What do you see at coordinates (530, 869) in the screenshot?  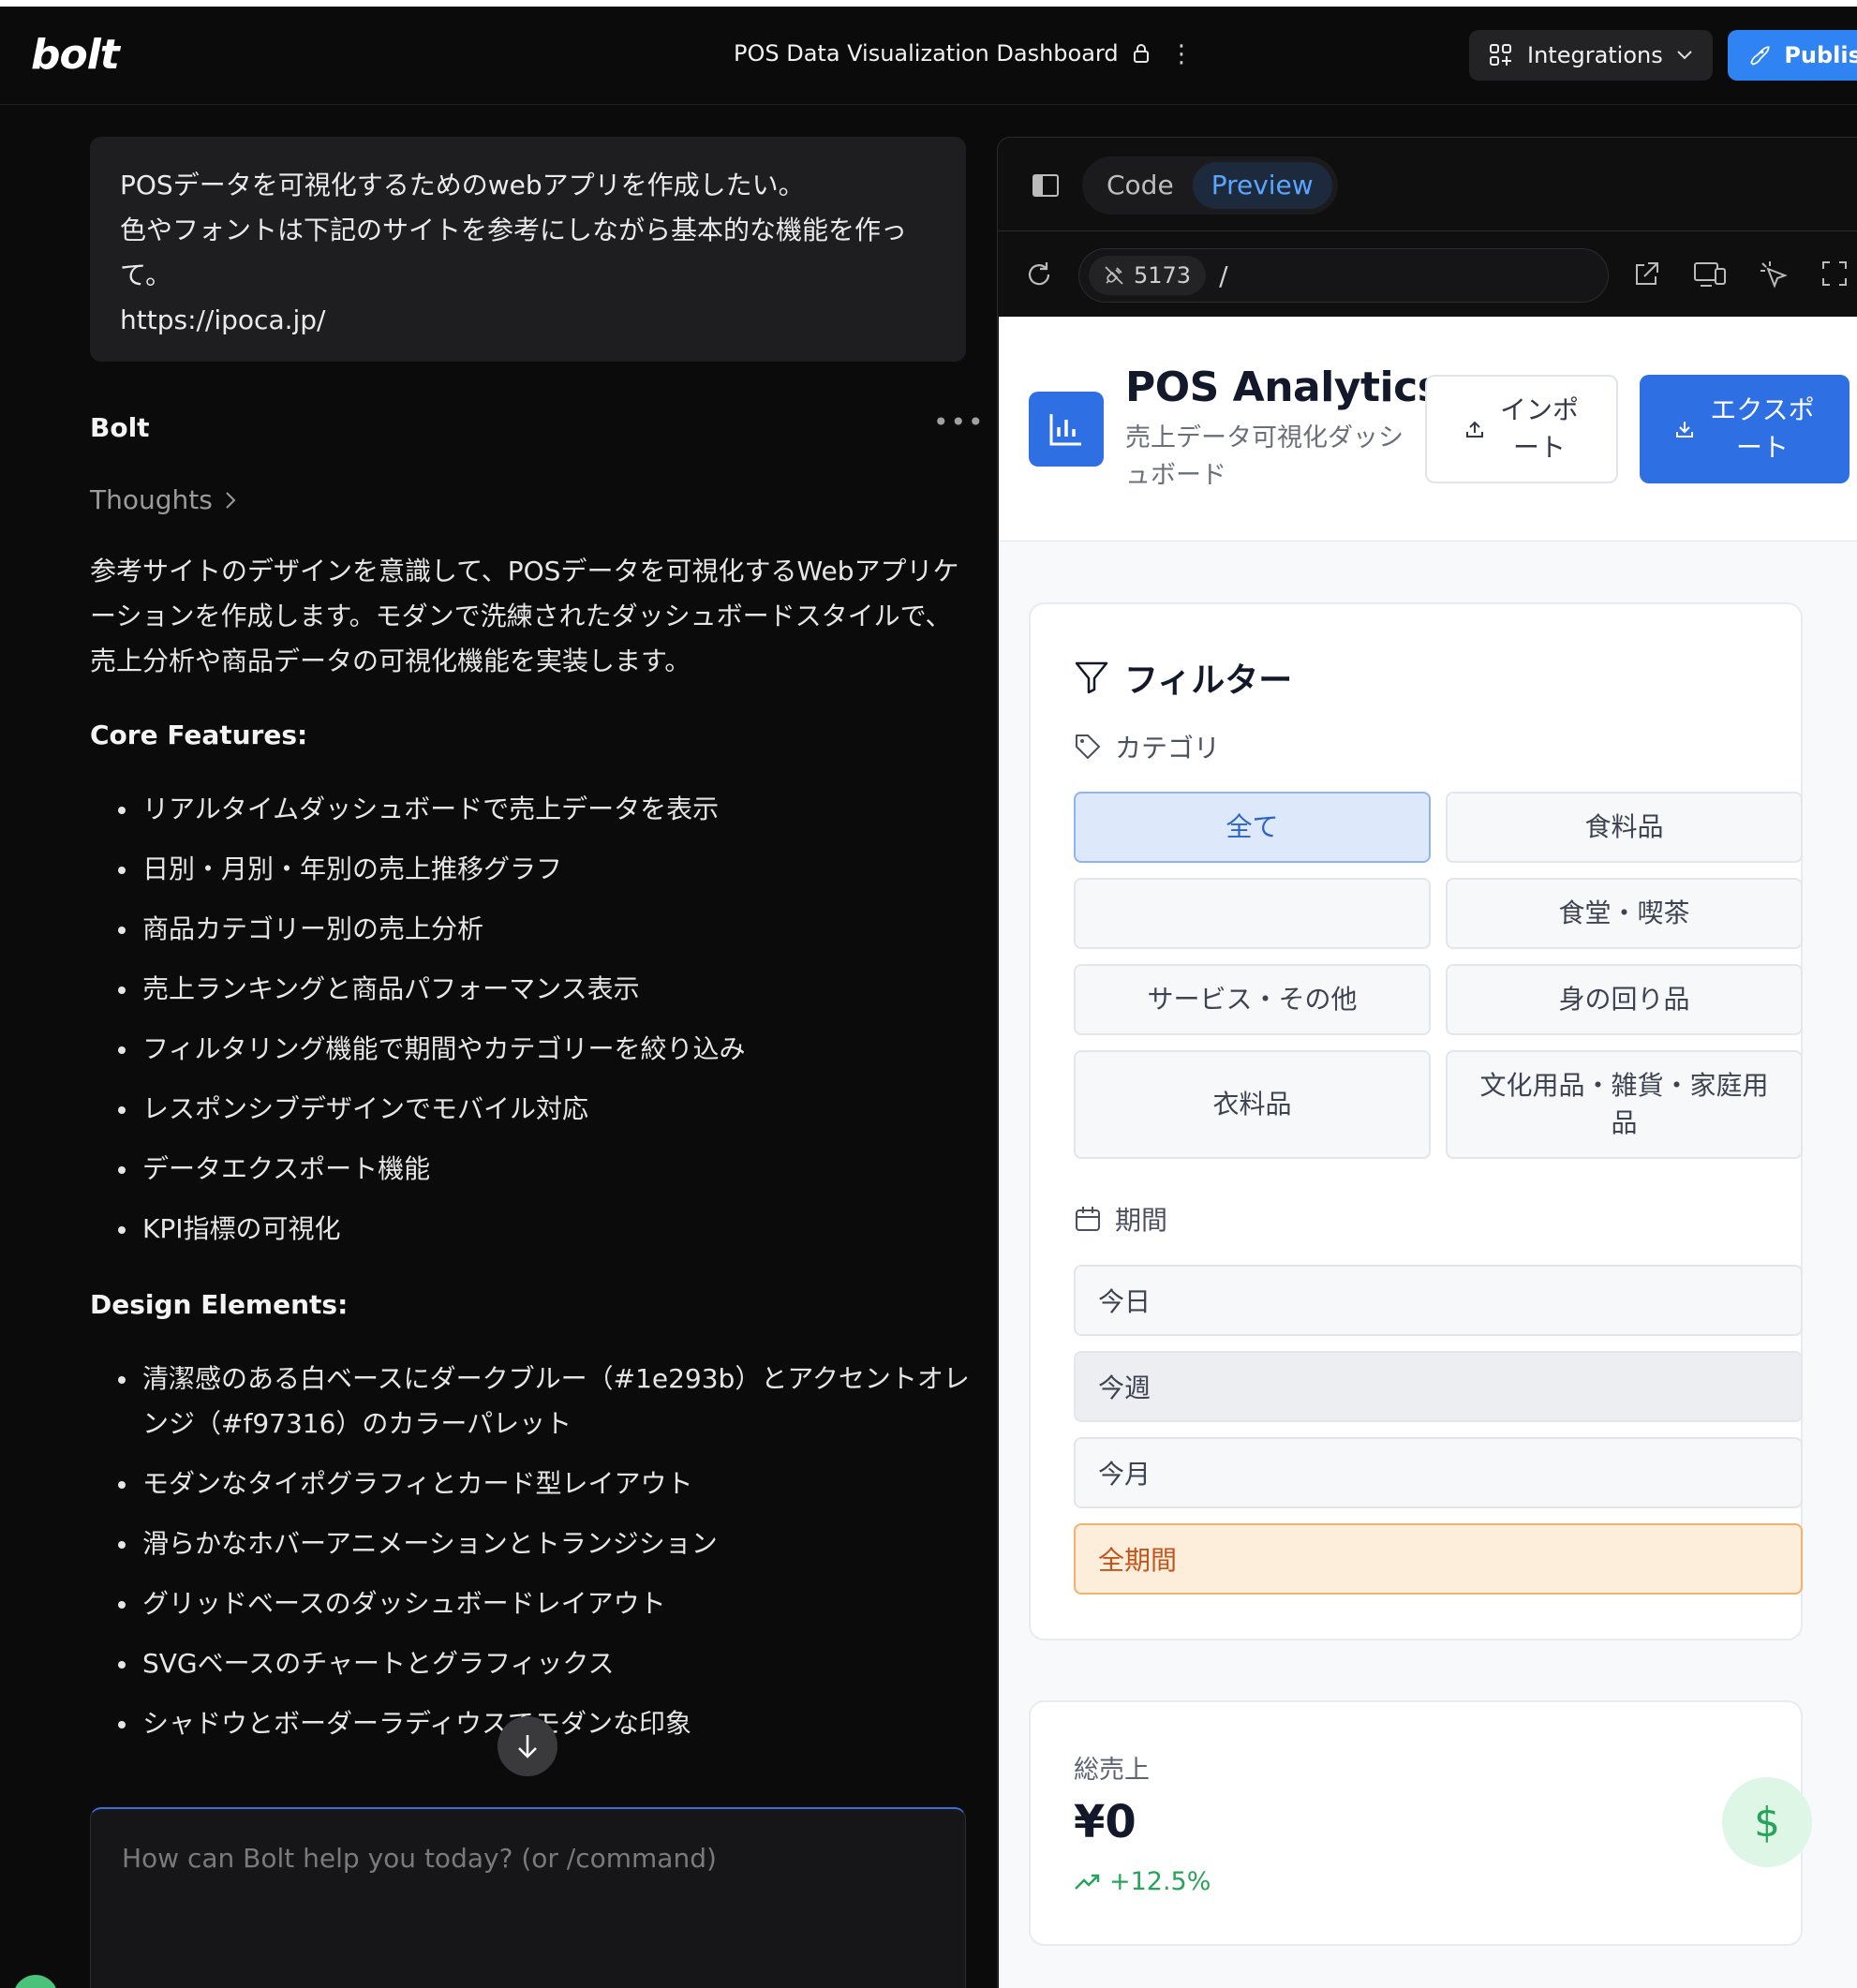 I see `list-item: 日別・月別・年別の売上推移グラフ` at bounding box center [530, 869].